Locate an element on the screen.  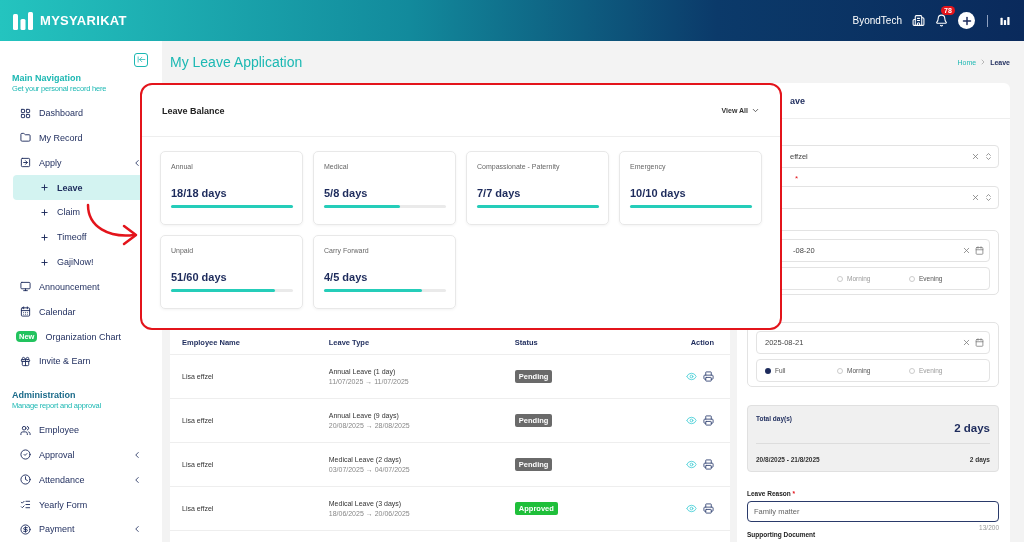
collapse-button is located at coordinates (141, 60).